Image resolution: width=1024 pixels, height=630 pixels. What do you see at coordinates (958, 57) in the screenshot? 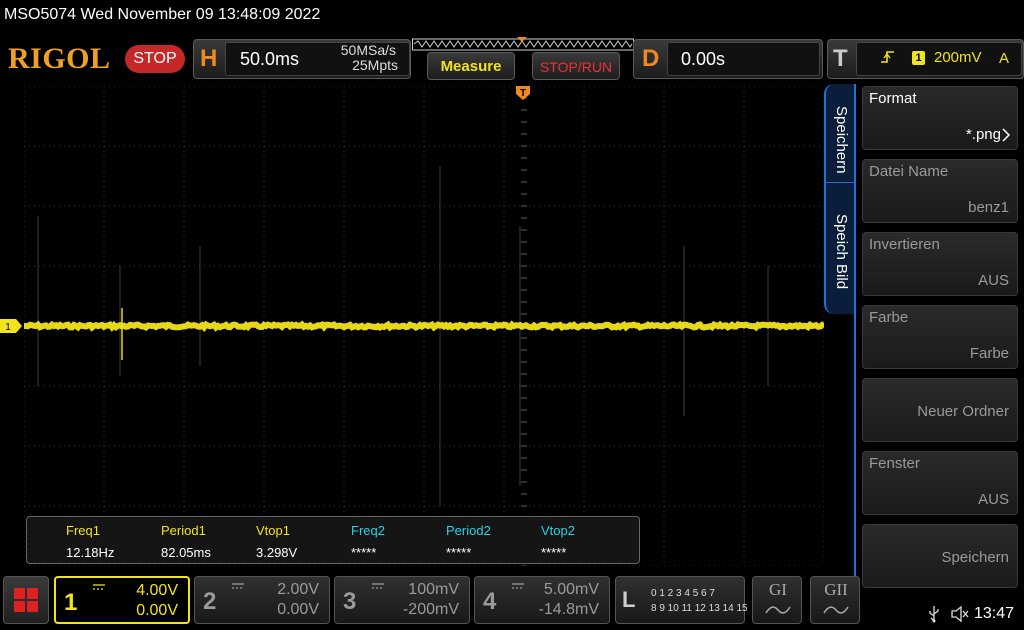
I see `trigger-level: 200mV` at bounding box center [958, 57].